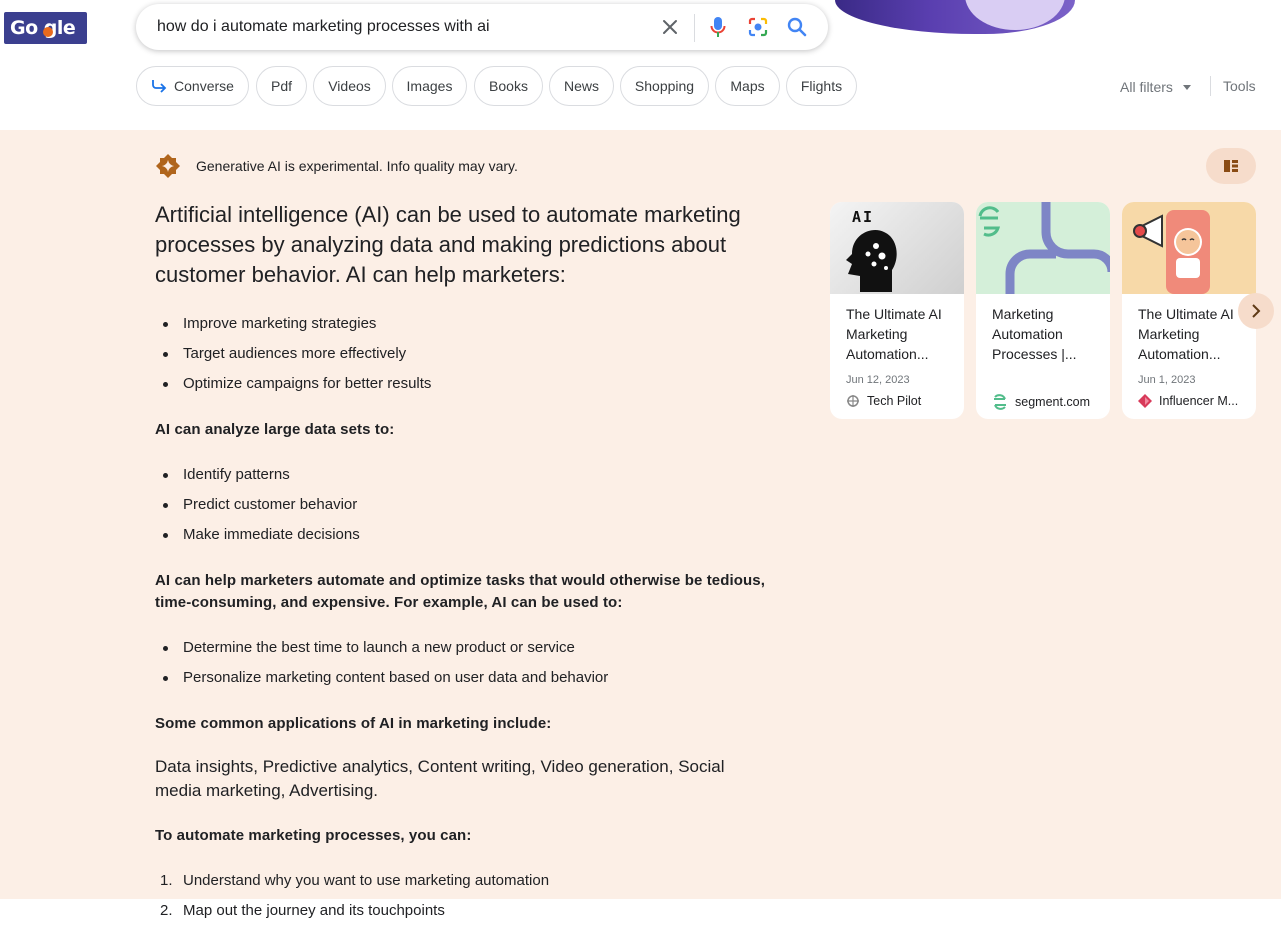  I want to click on chip-label: Shopping, so click(664, 86).